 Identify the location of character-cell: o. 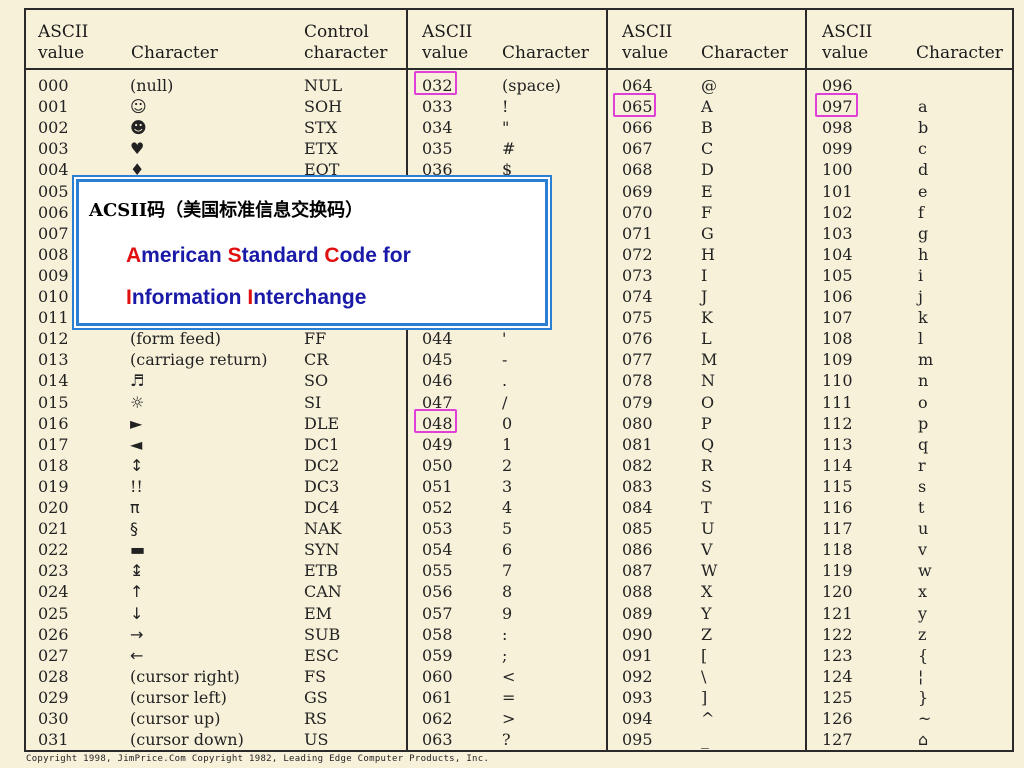
(923, 402).